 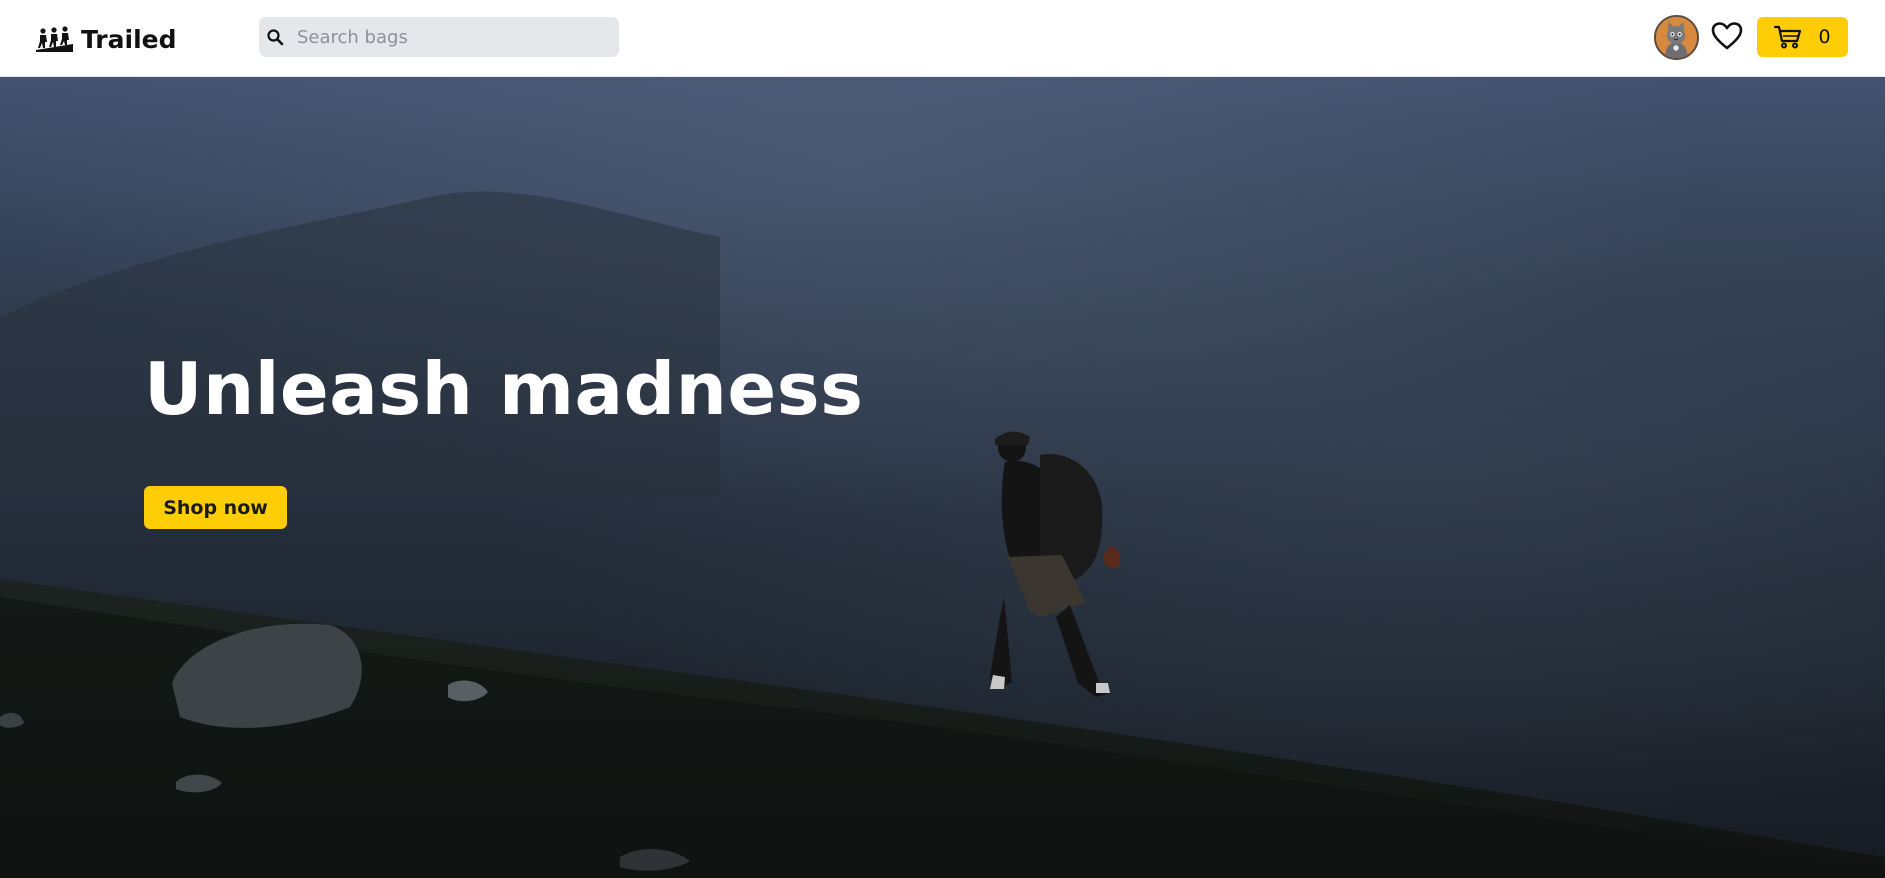 I want to click on search-bar, so click(x=439, y=37).